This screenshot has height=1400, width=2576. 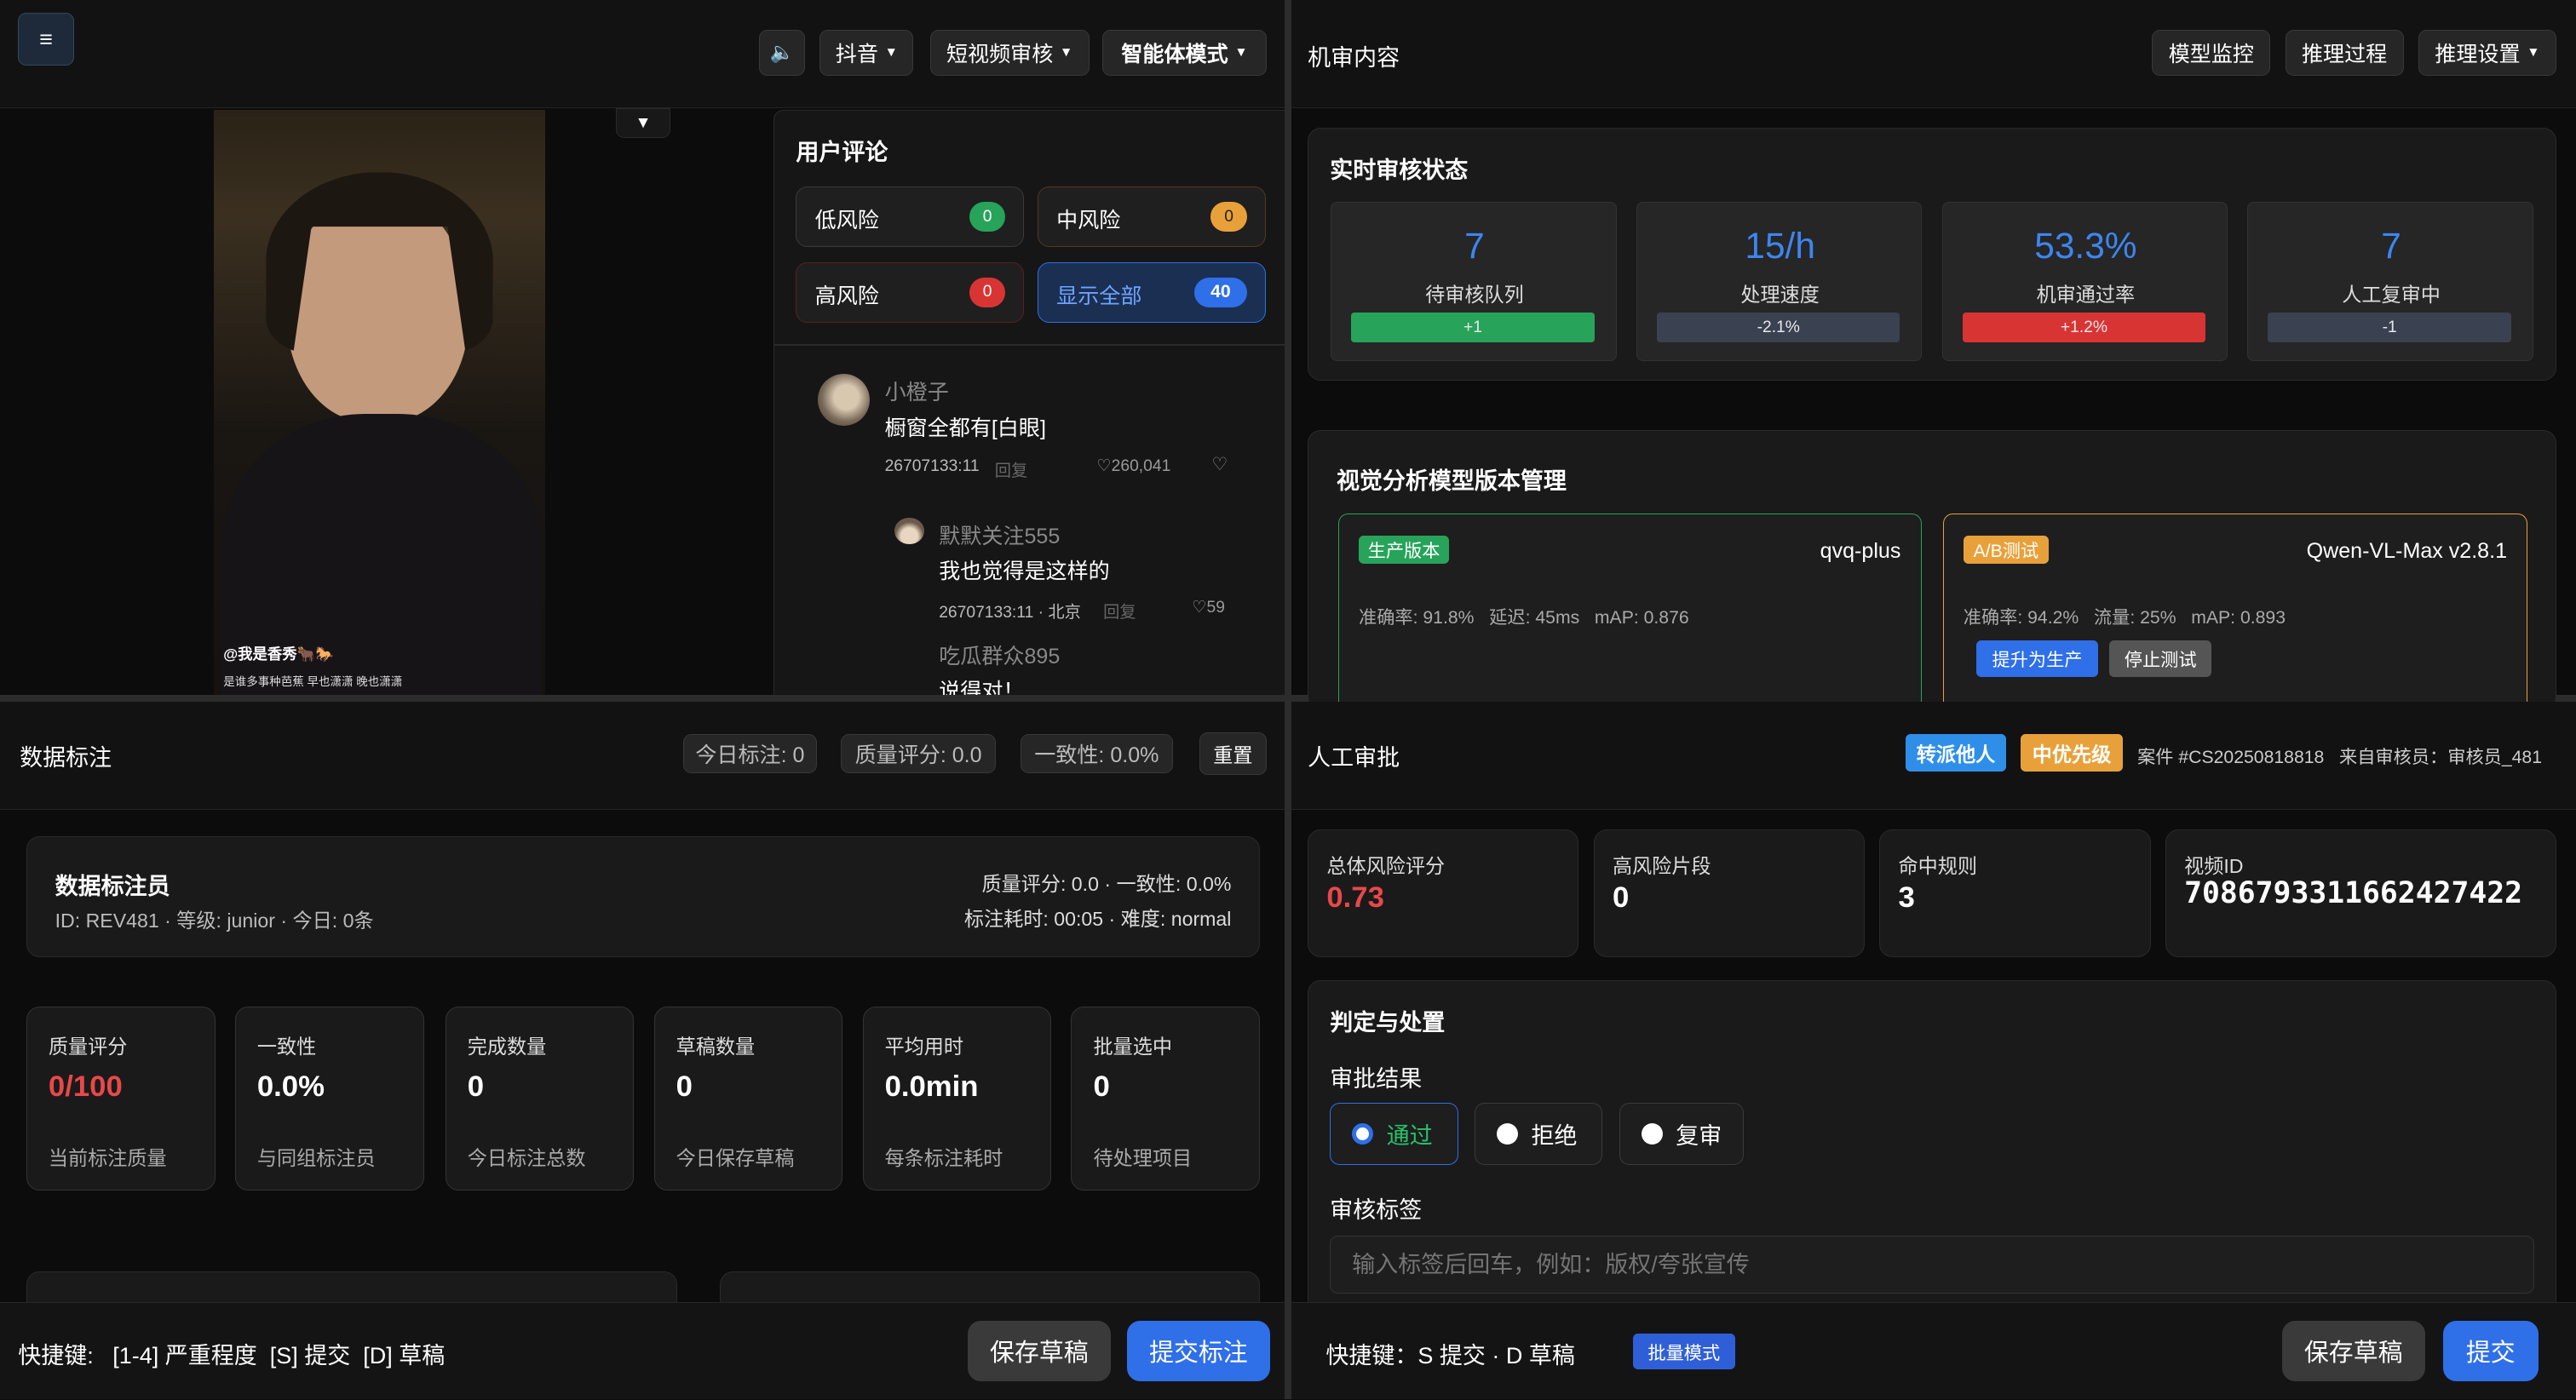 What do you see at coordinates (642, 54) in the screenshot?
I see `top-left-header` at bounding box center [642, 54].